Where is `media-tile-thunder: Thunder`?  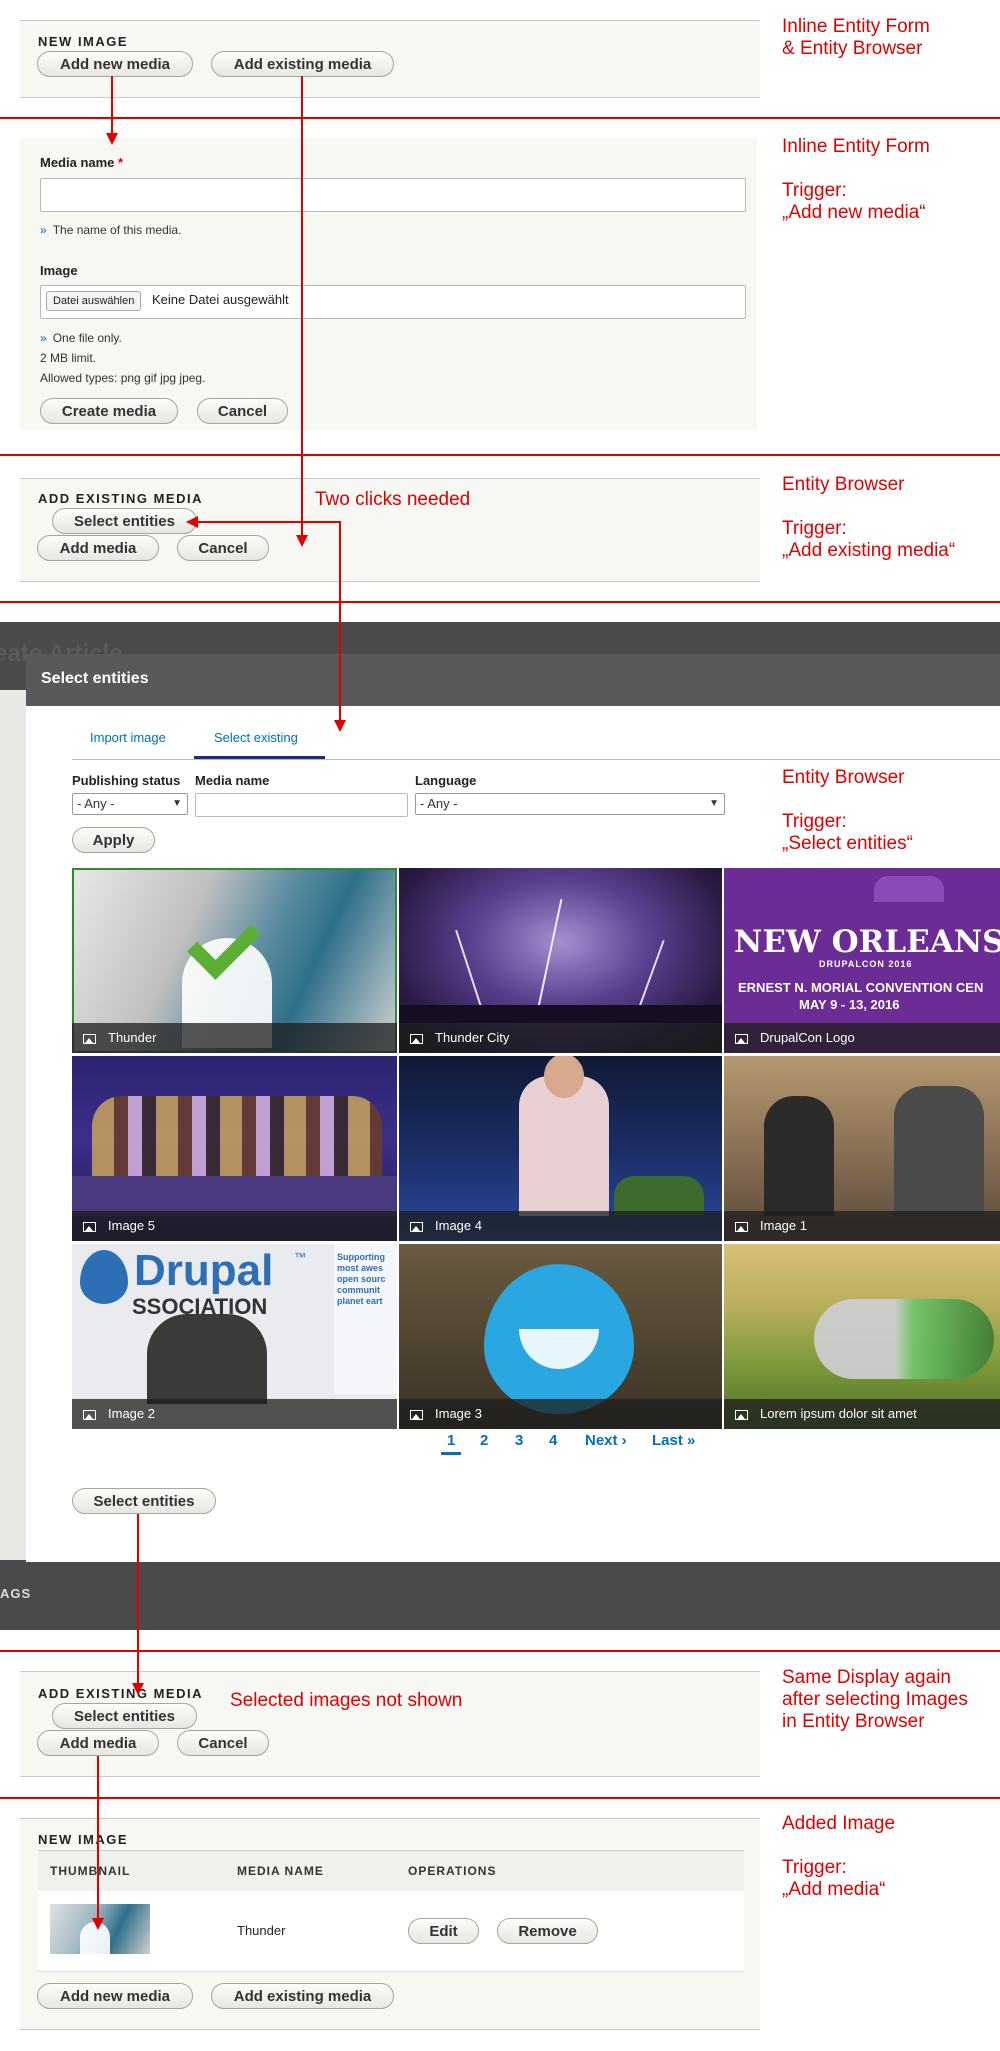 media-tile-thunder: Thunder is located at coordinates (234, 960).